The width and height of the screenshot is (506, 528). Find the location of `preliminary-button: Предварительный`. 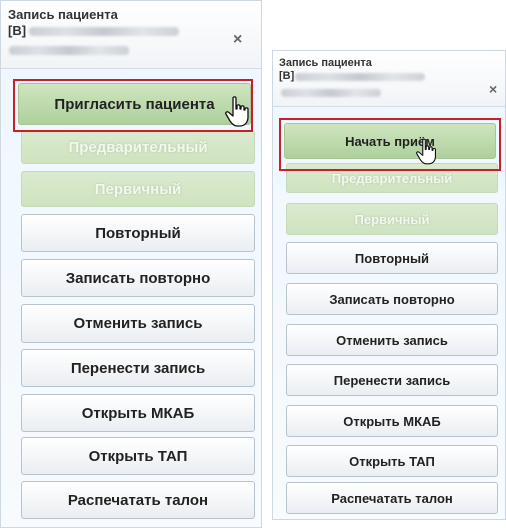

preliminary-button: Предварительный is located at coordinates (138, 147).